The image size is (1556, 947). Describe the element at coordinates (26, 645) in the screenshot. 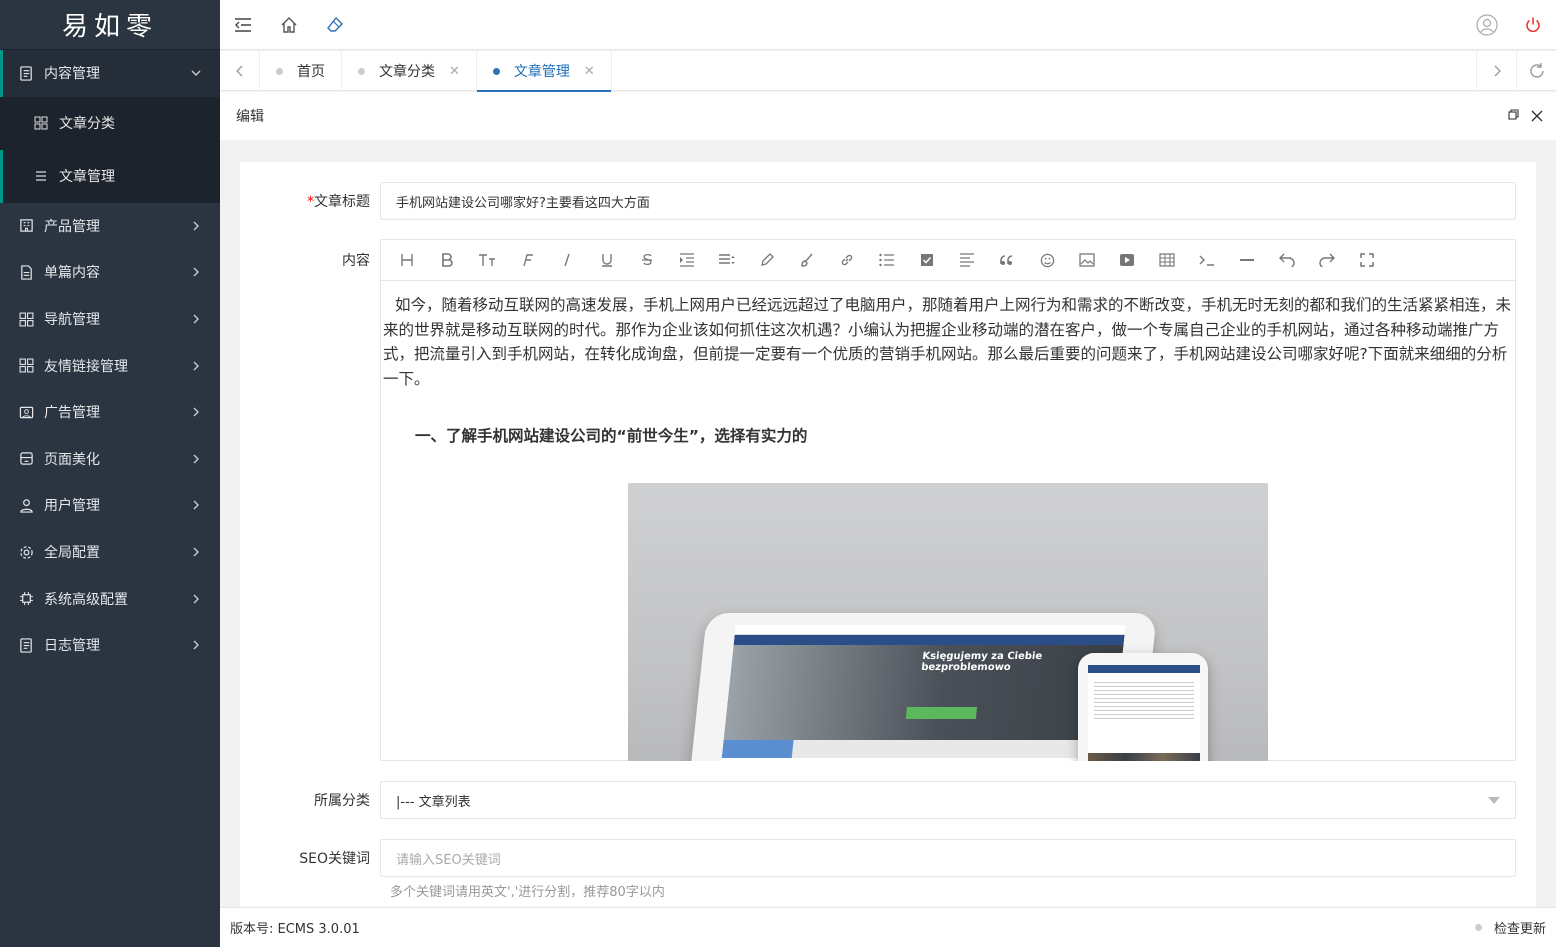

I see `log-icon` at that location.